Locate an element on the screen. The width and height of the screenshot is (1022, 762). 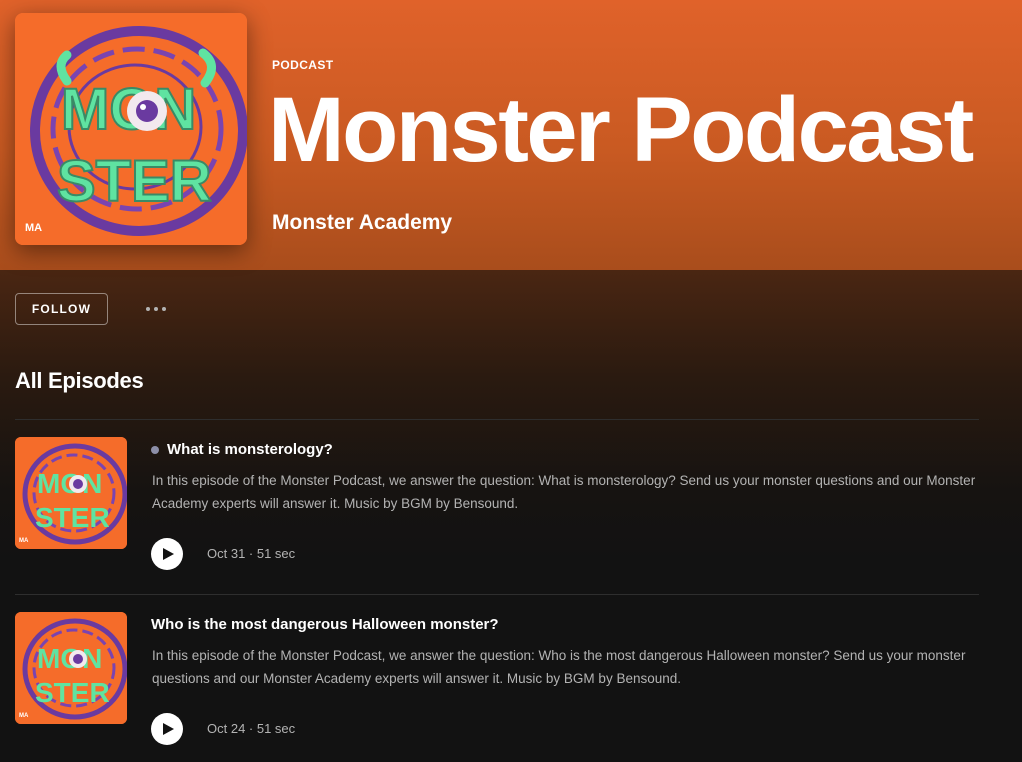
podcast-cover-art: MON STER MA is located at coordinates (131, 129).